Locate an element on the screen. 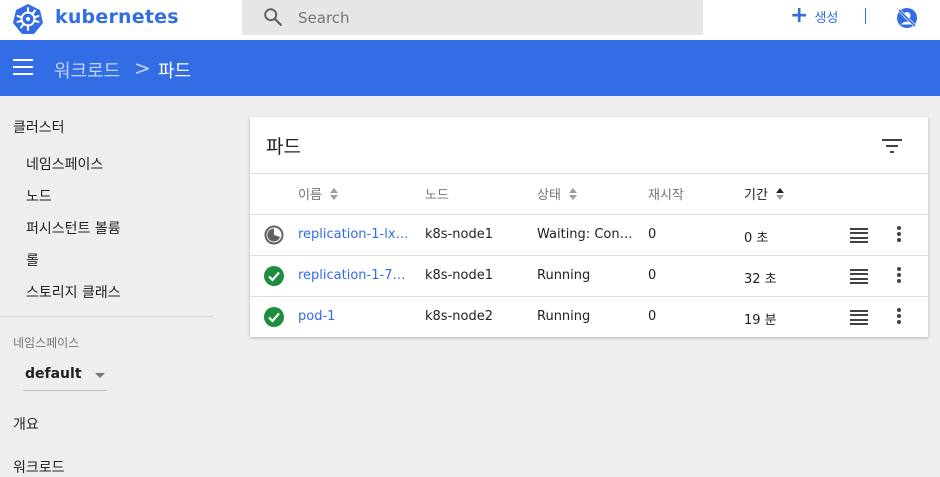  sidebar-section-cluster: 클러스터 is located at coordinates (39, 127).